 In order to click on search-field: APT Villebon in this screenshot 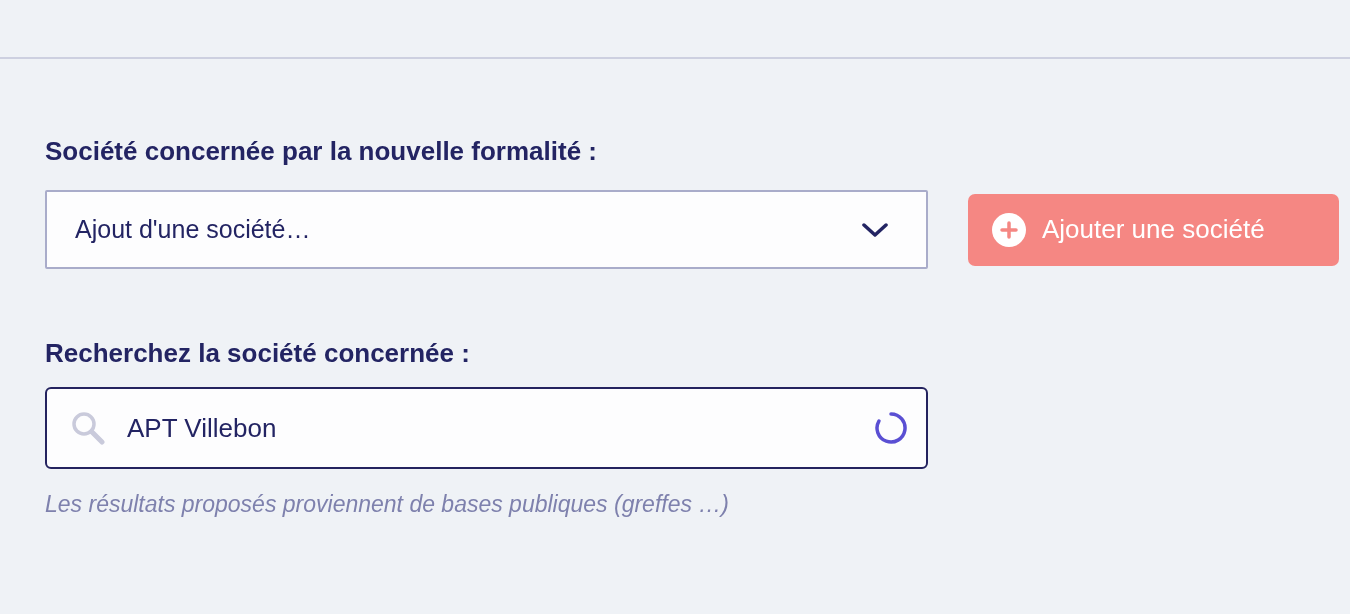, I will do `click(486, 428)`.